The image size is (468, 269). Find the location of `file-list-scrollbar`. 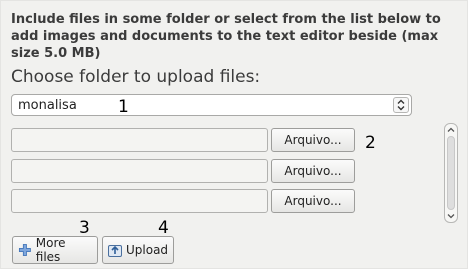

file-list-scrollbar is located at coordinates (451, 173).